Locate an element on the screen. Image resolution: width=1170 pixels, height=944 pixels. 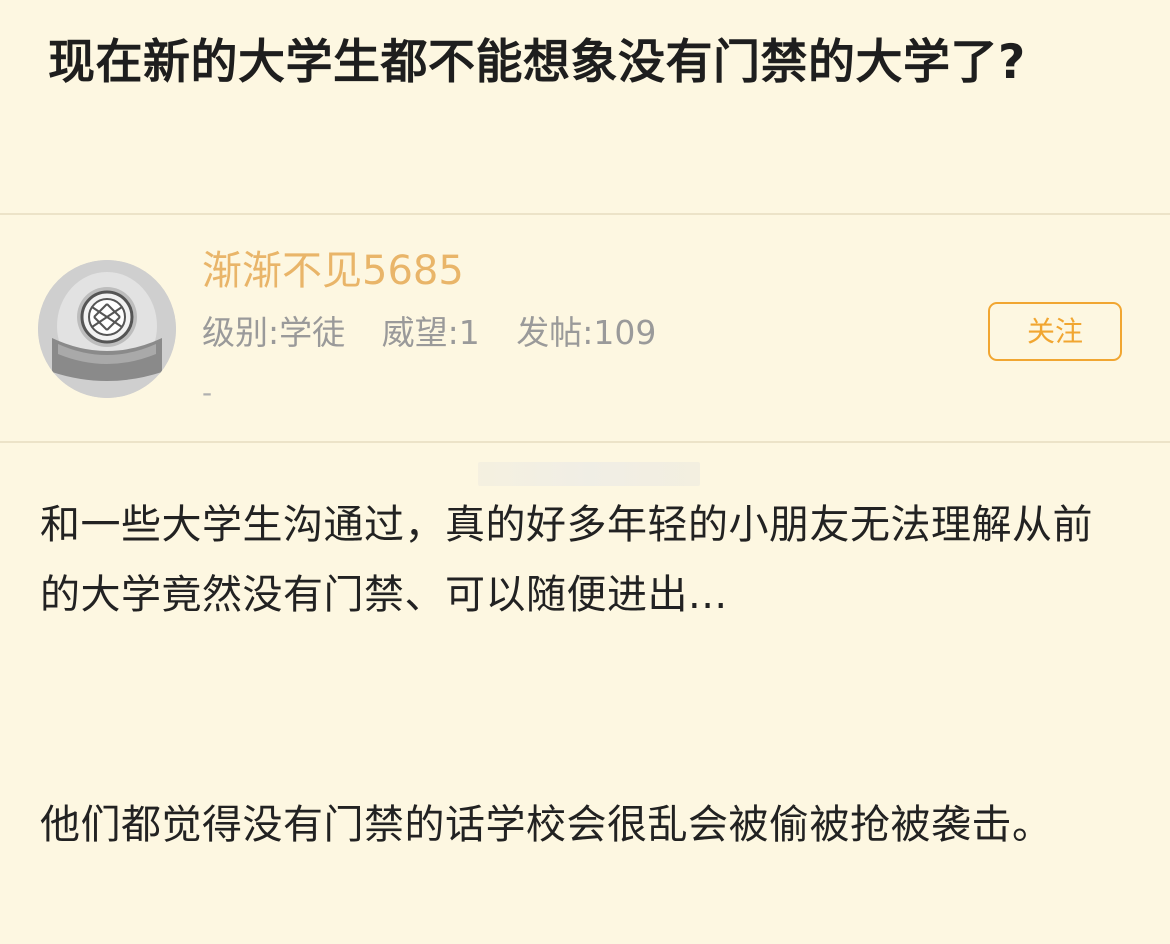
author-signature: - is located at coordinates (207, 392).